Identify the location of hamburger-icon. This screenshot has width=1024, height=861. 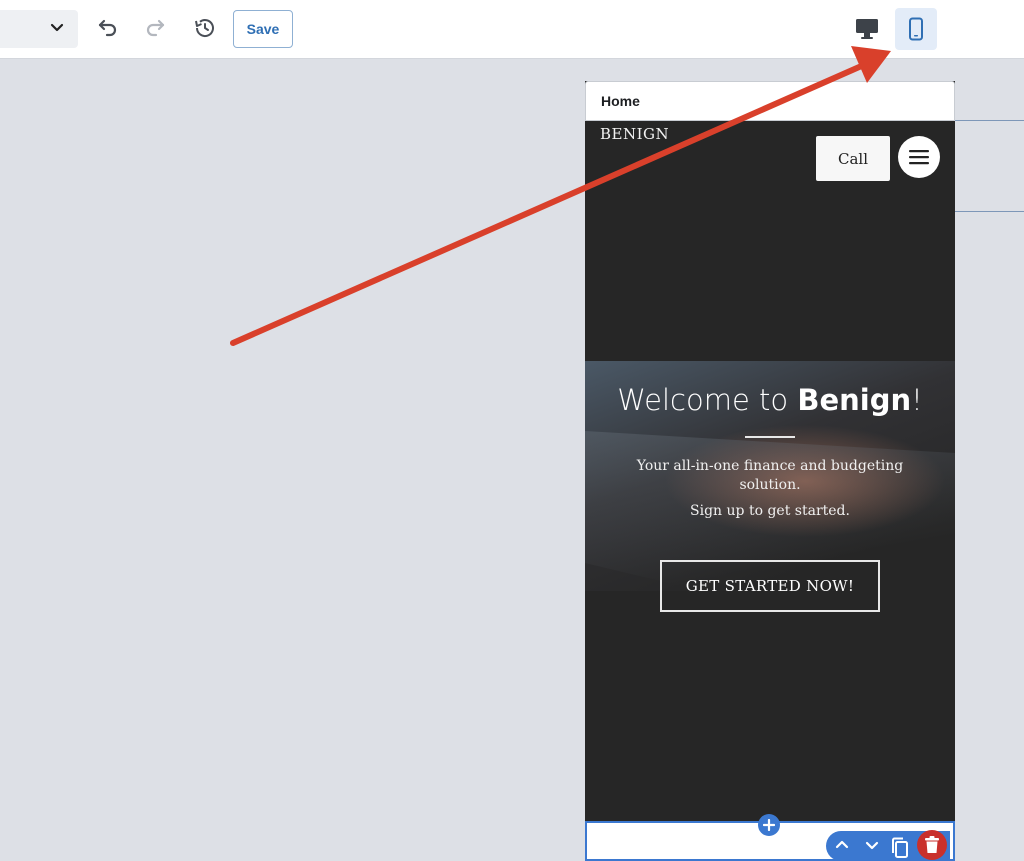
(919, 157).